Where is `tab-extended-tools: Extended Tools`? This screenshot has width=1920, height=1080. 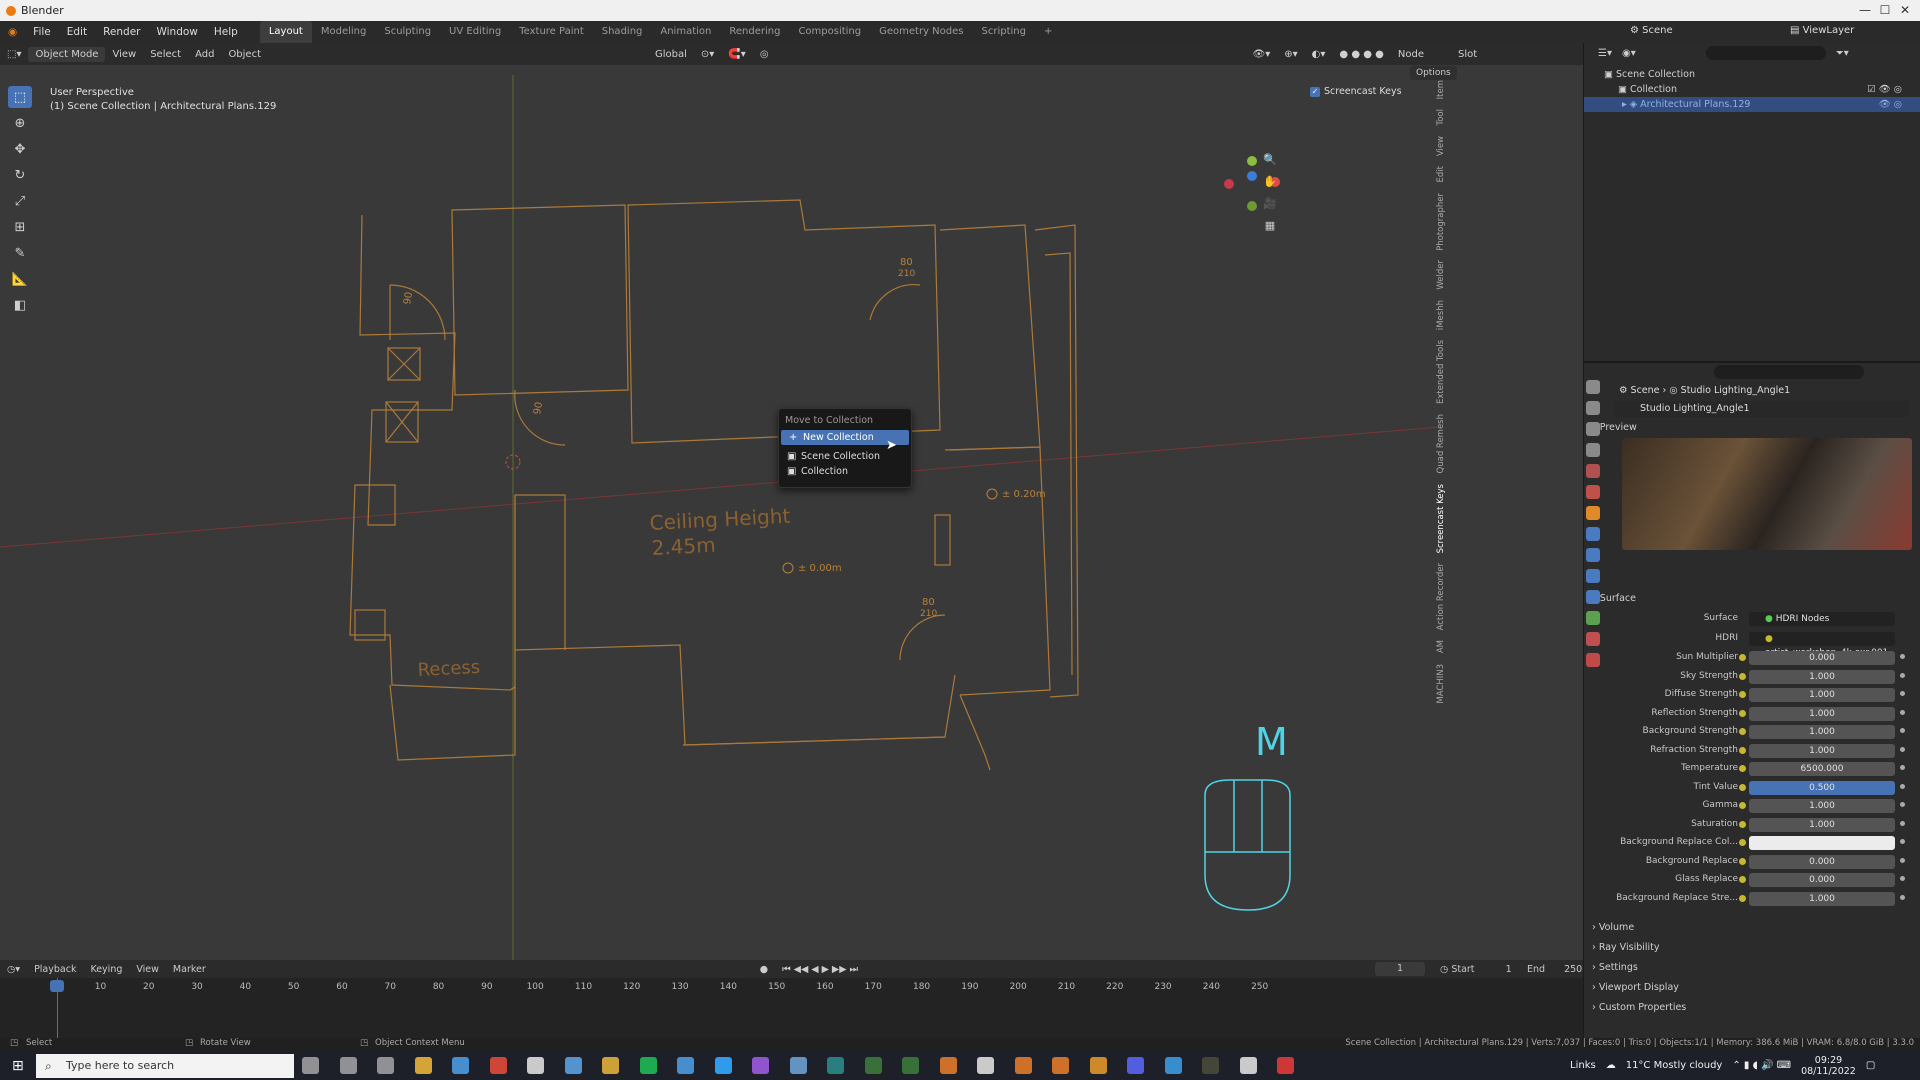 tab-extended-tools: Extended Tools is located at coordinates (1441, 372).